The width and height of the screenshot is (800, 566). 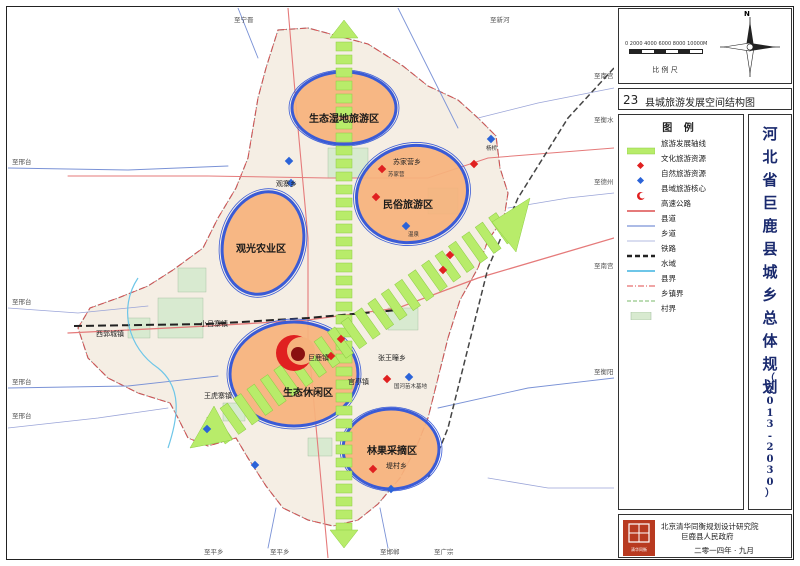 What do you see at coordinates (683, 143) in the screenshot?
I see `legend-label: 旅游发展轴线` at bounding box center [683, 143].